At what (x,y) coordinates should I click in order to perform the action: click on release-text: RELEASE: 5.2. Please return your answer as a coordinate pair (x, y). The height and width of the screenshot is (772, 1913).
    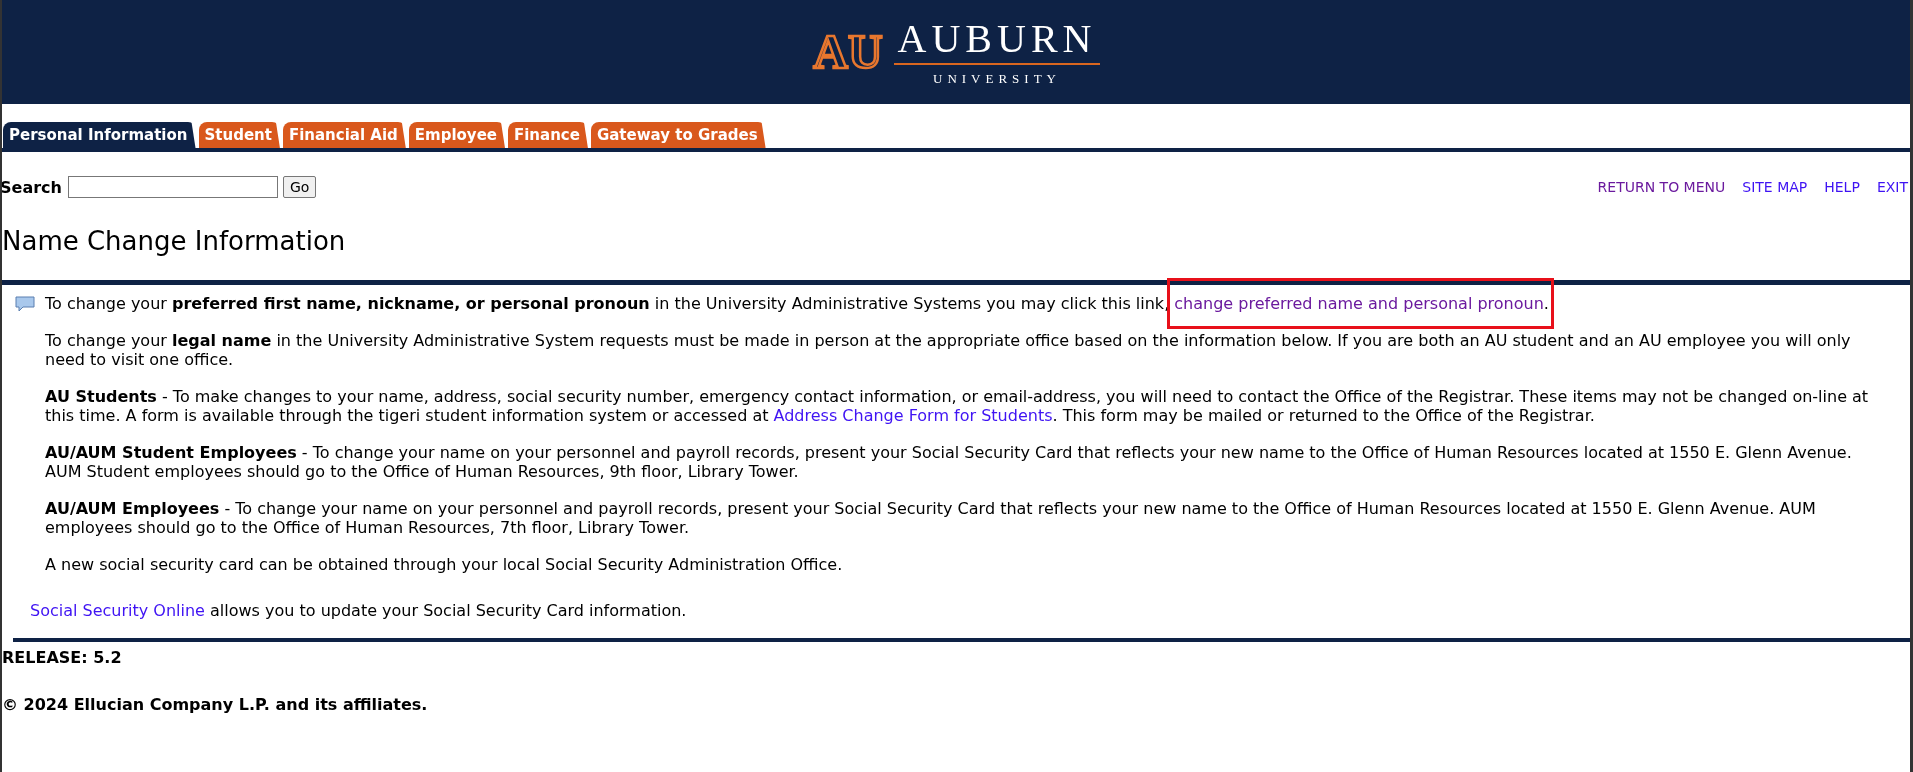
    Looking at the image, I should click on (62, 657).